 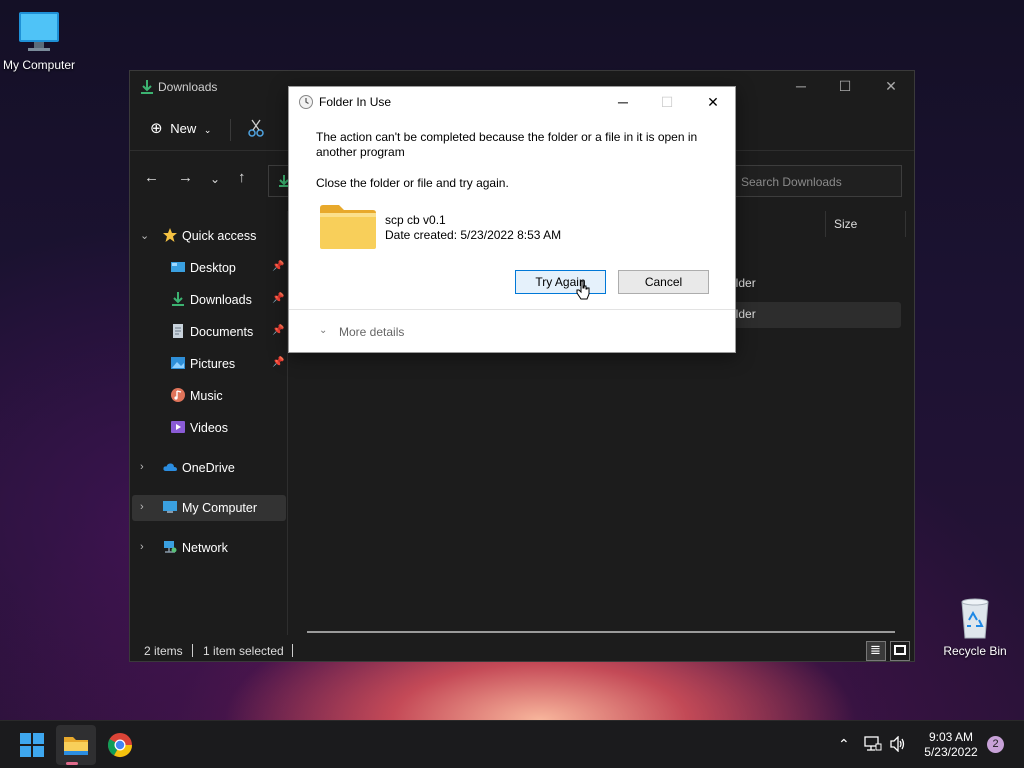 I want to click on videos-icon, so click(x=178, y=427).